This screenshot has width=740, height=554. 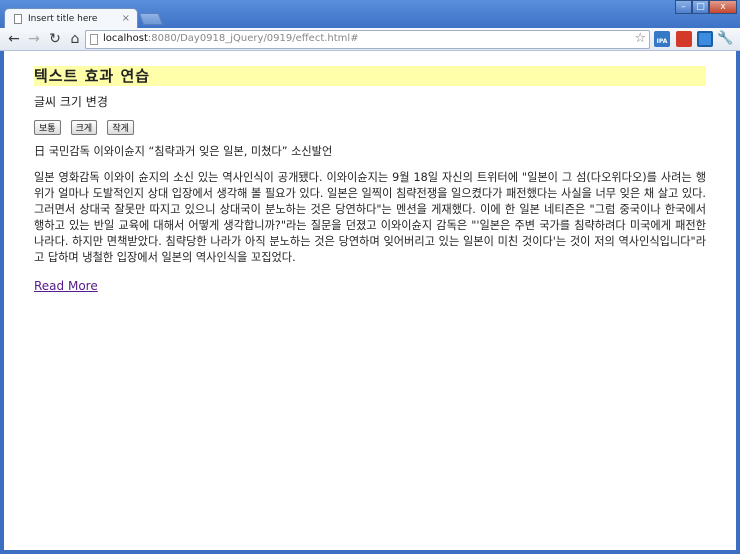 I want to click on large-size-button: 크게, so click(x=84, y=127).